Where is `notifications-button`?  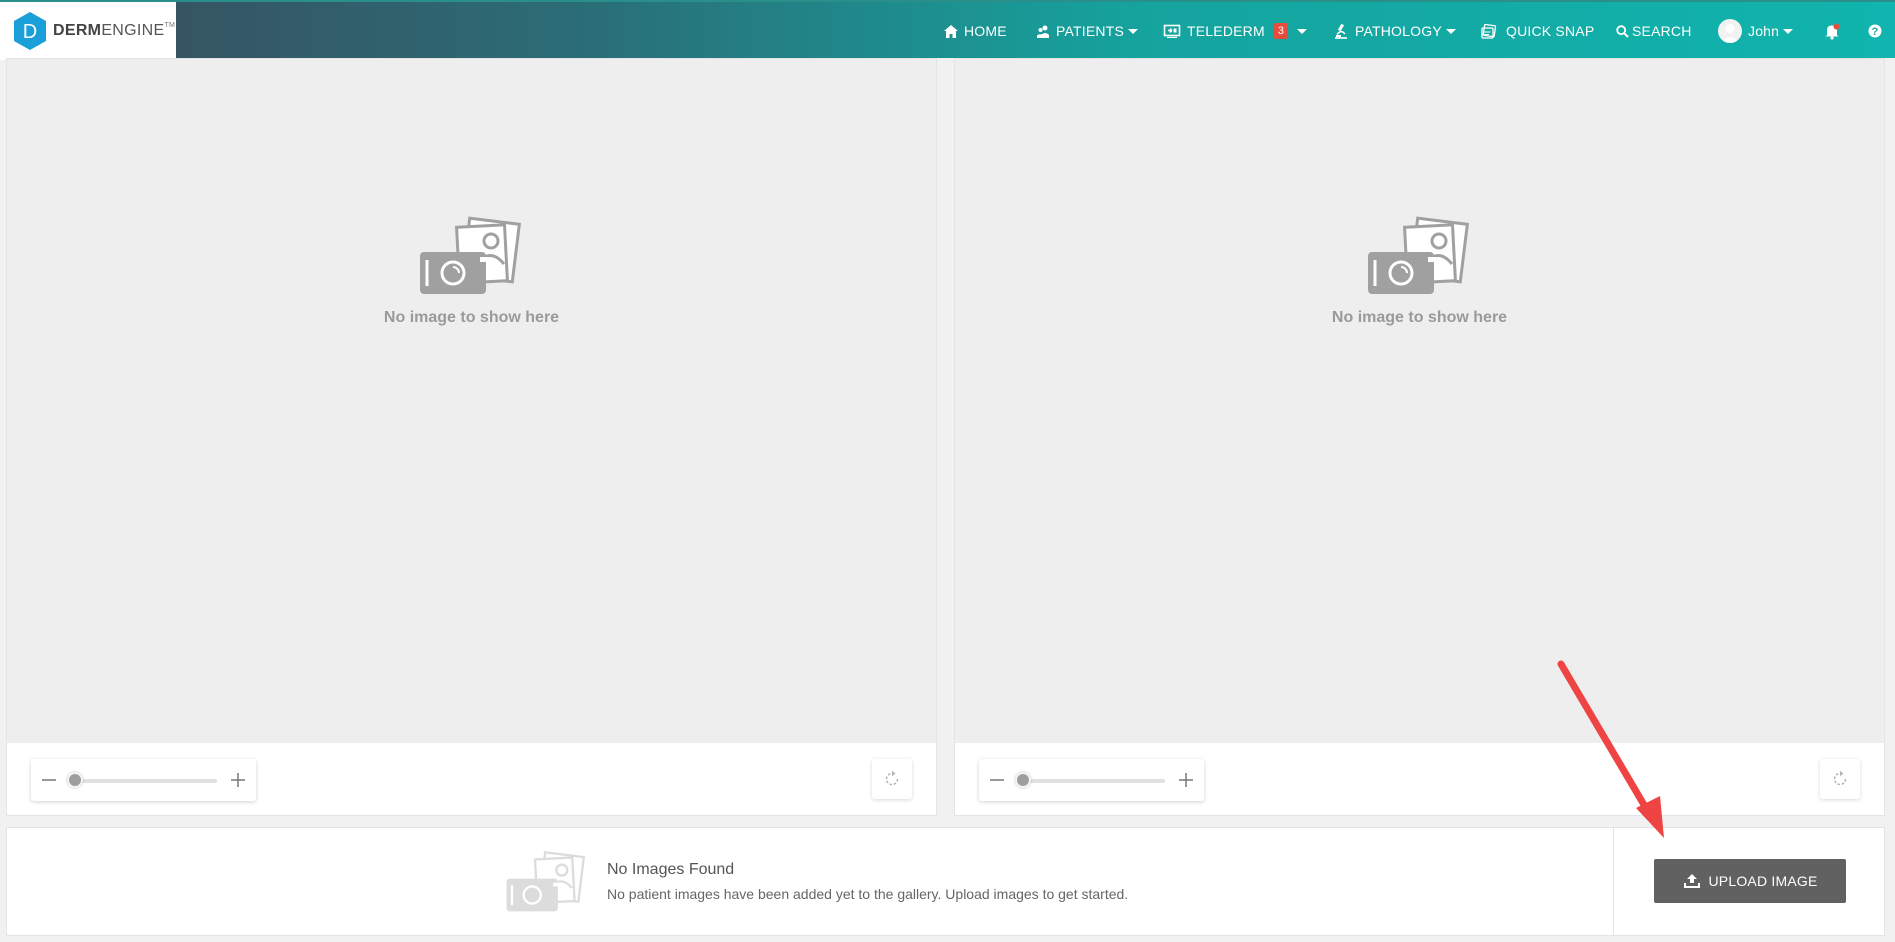
notifications-button is located at coordinates (1832, 31).